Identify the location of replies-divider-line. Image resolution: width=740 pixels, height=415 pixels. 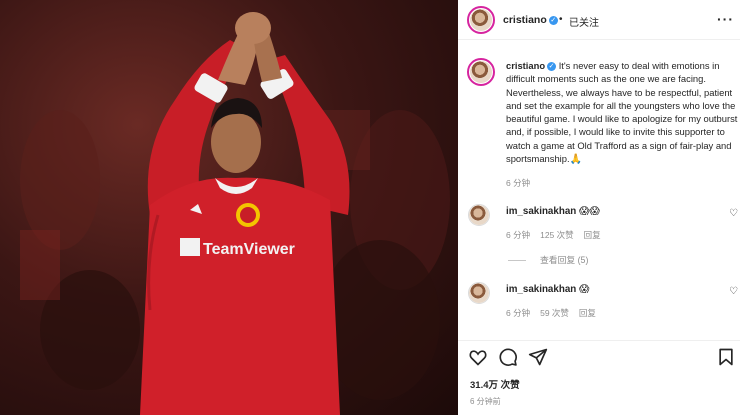
(517, 261).